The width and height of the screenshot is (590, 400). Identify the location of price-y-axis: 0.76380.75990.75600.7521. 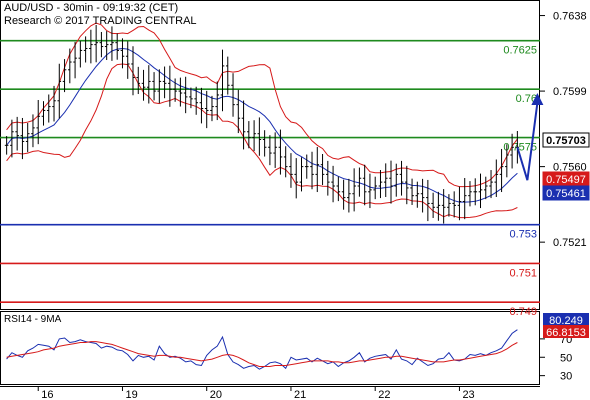
(563, 130).